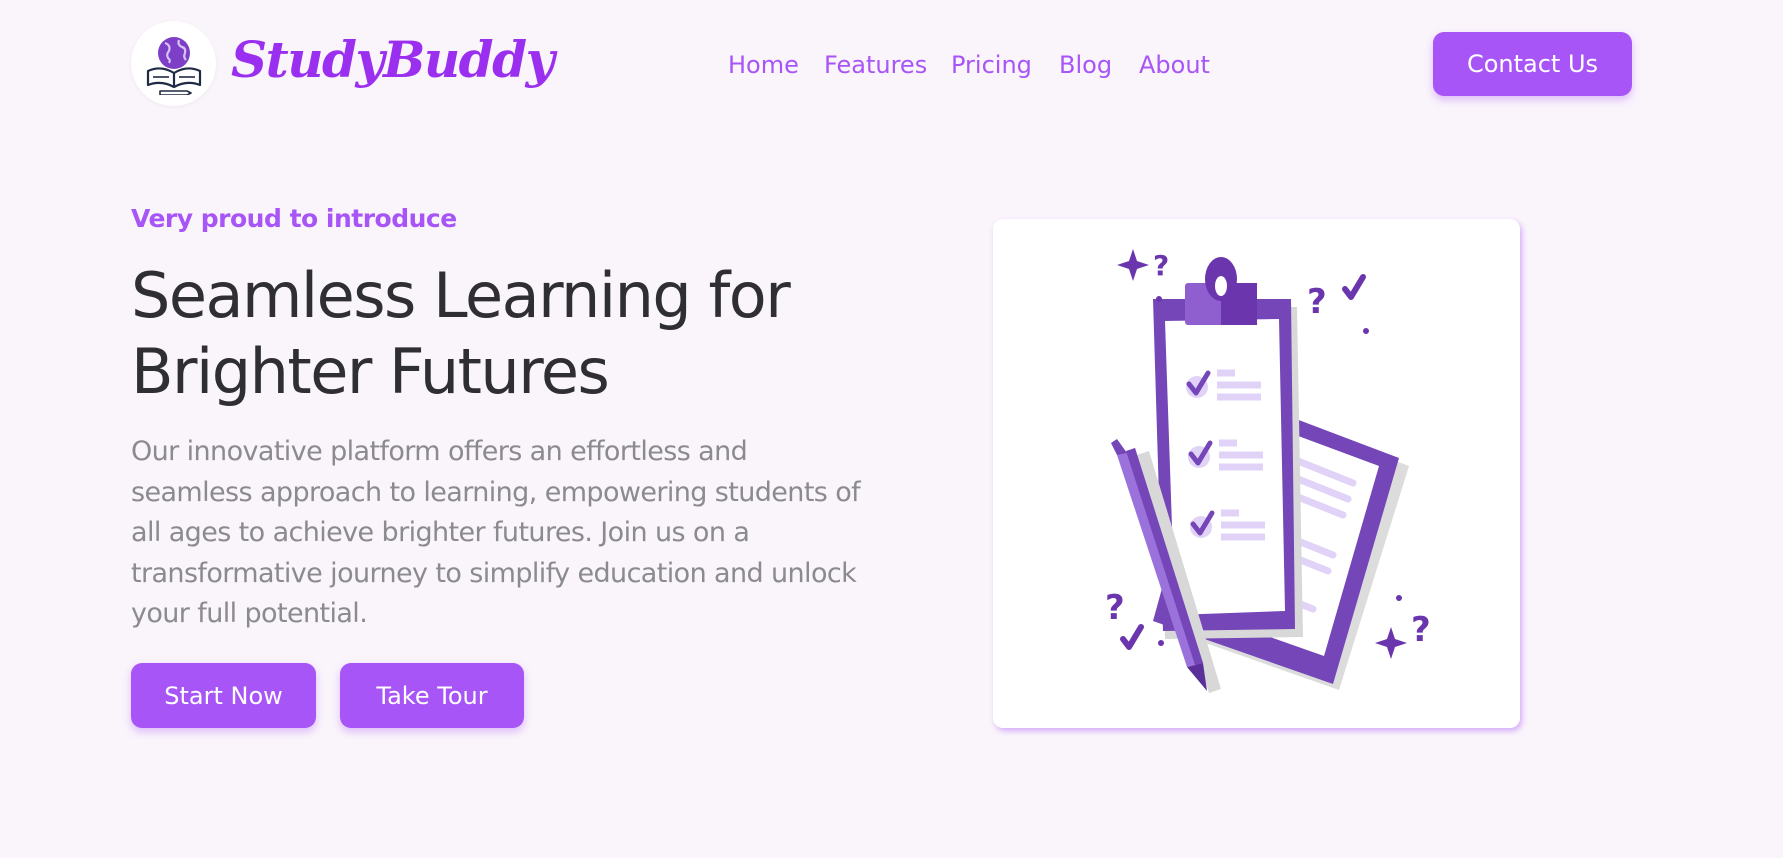 The width and height of the screenshot is (1783, 858). I want to click on globe-book-icon, so click(174, 66).